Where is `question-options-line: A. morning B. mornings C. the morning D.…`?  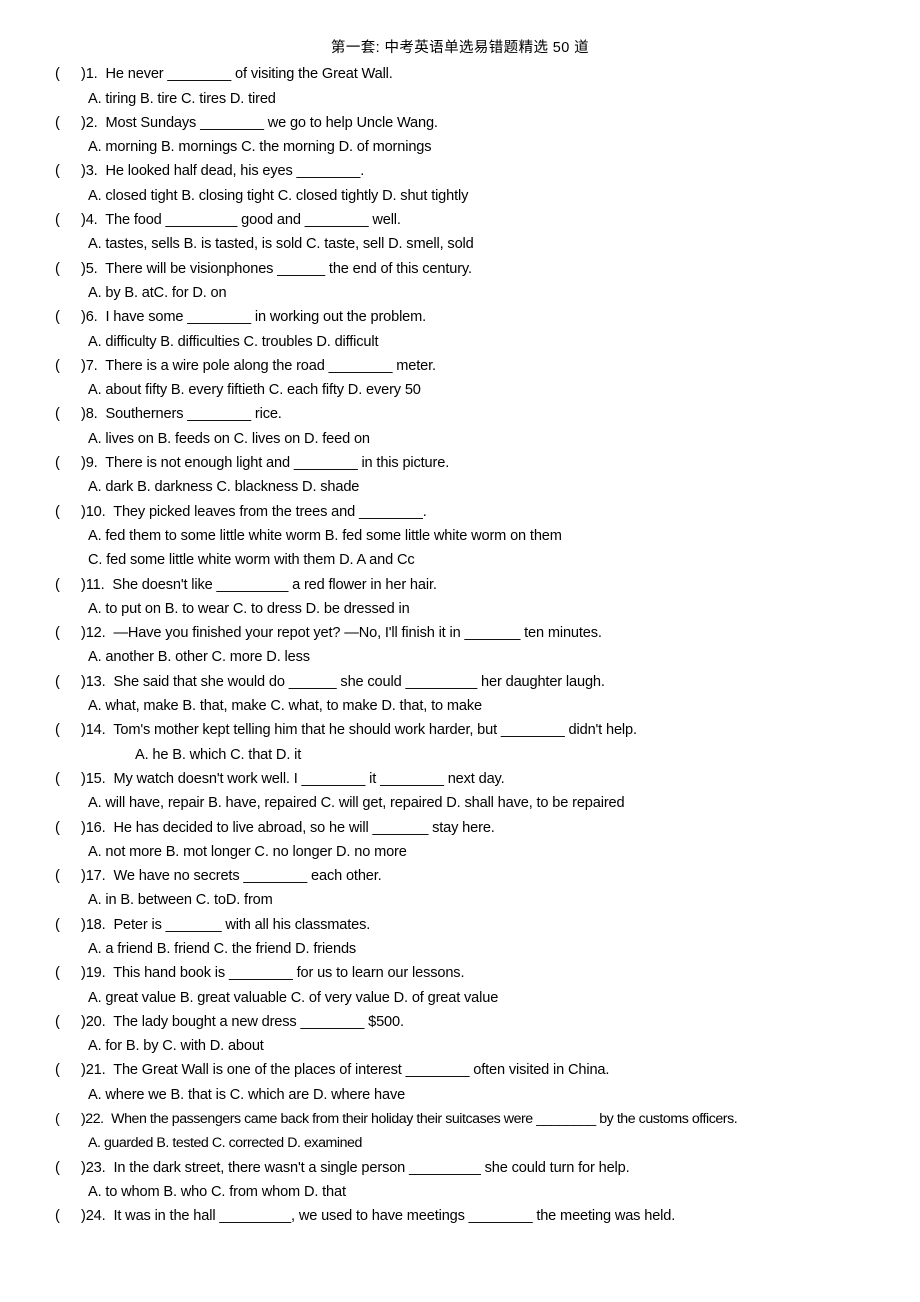 question-options-line: A. morning B. mornings C. the morning D.… is located at coordinates (460, 147).